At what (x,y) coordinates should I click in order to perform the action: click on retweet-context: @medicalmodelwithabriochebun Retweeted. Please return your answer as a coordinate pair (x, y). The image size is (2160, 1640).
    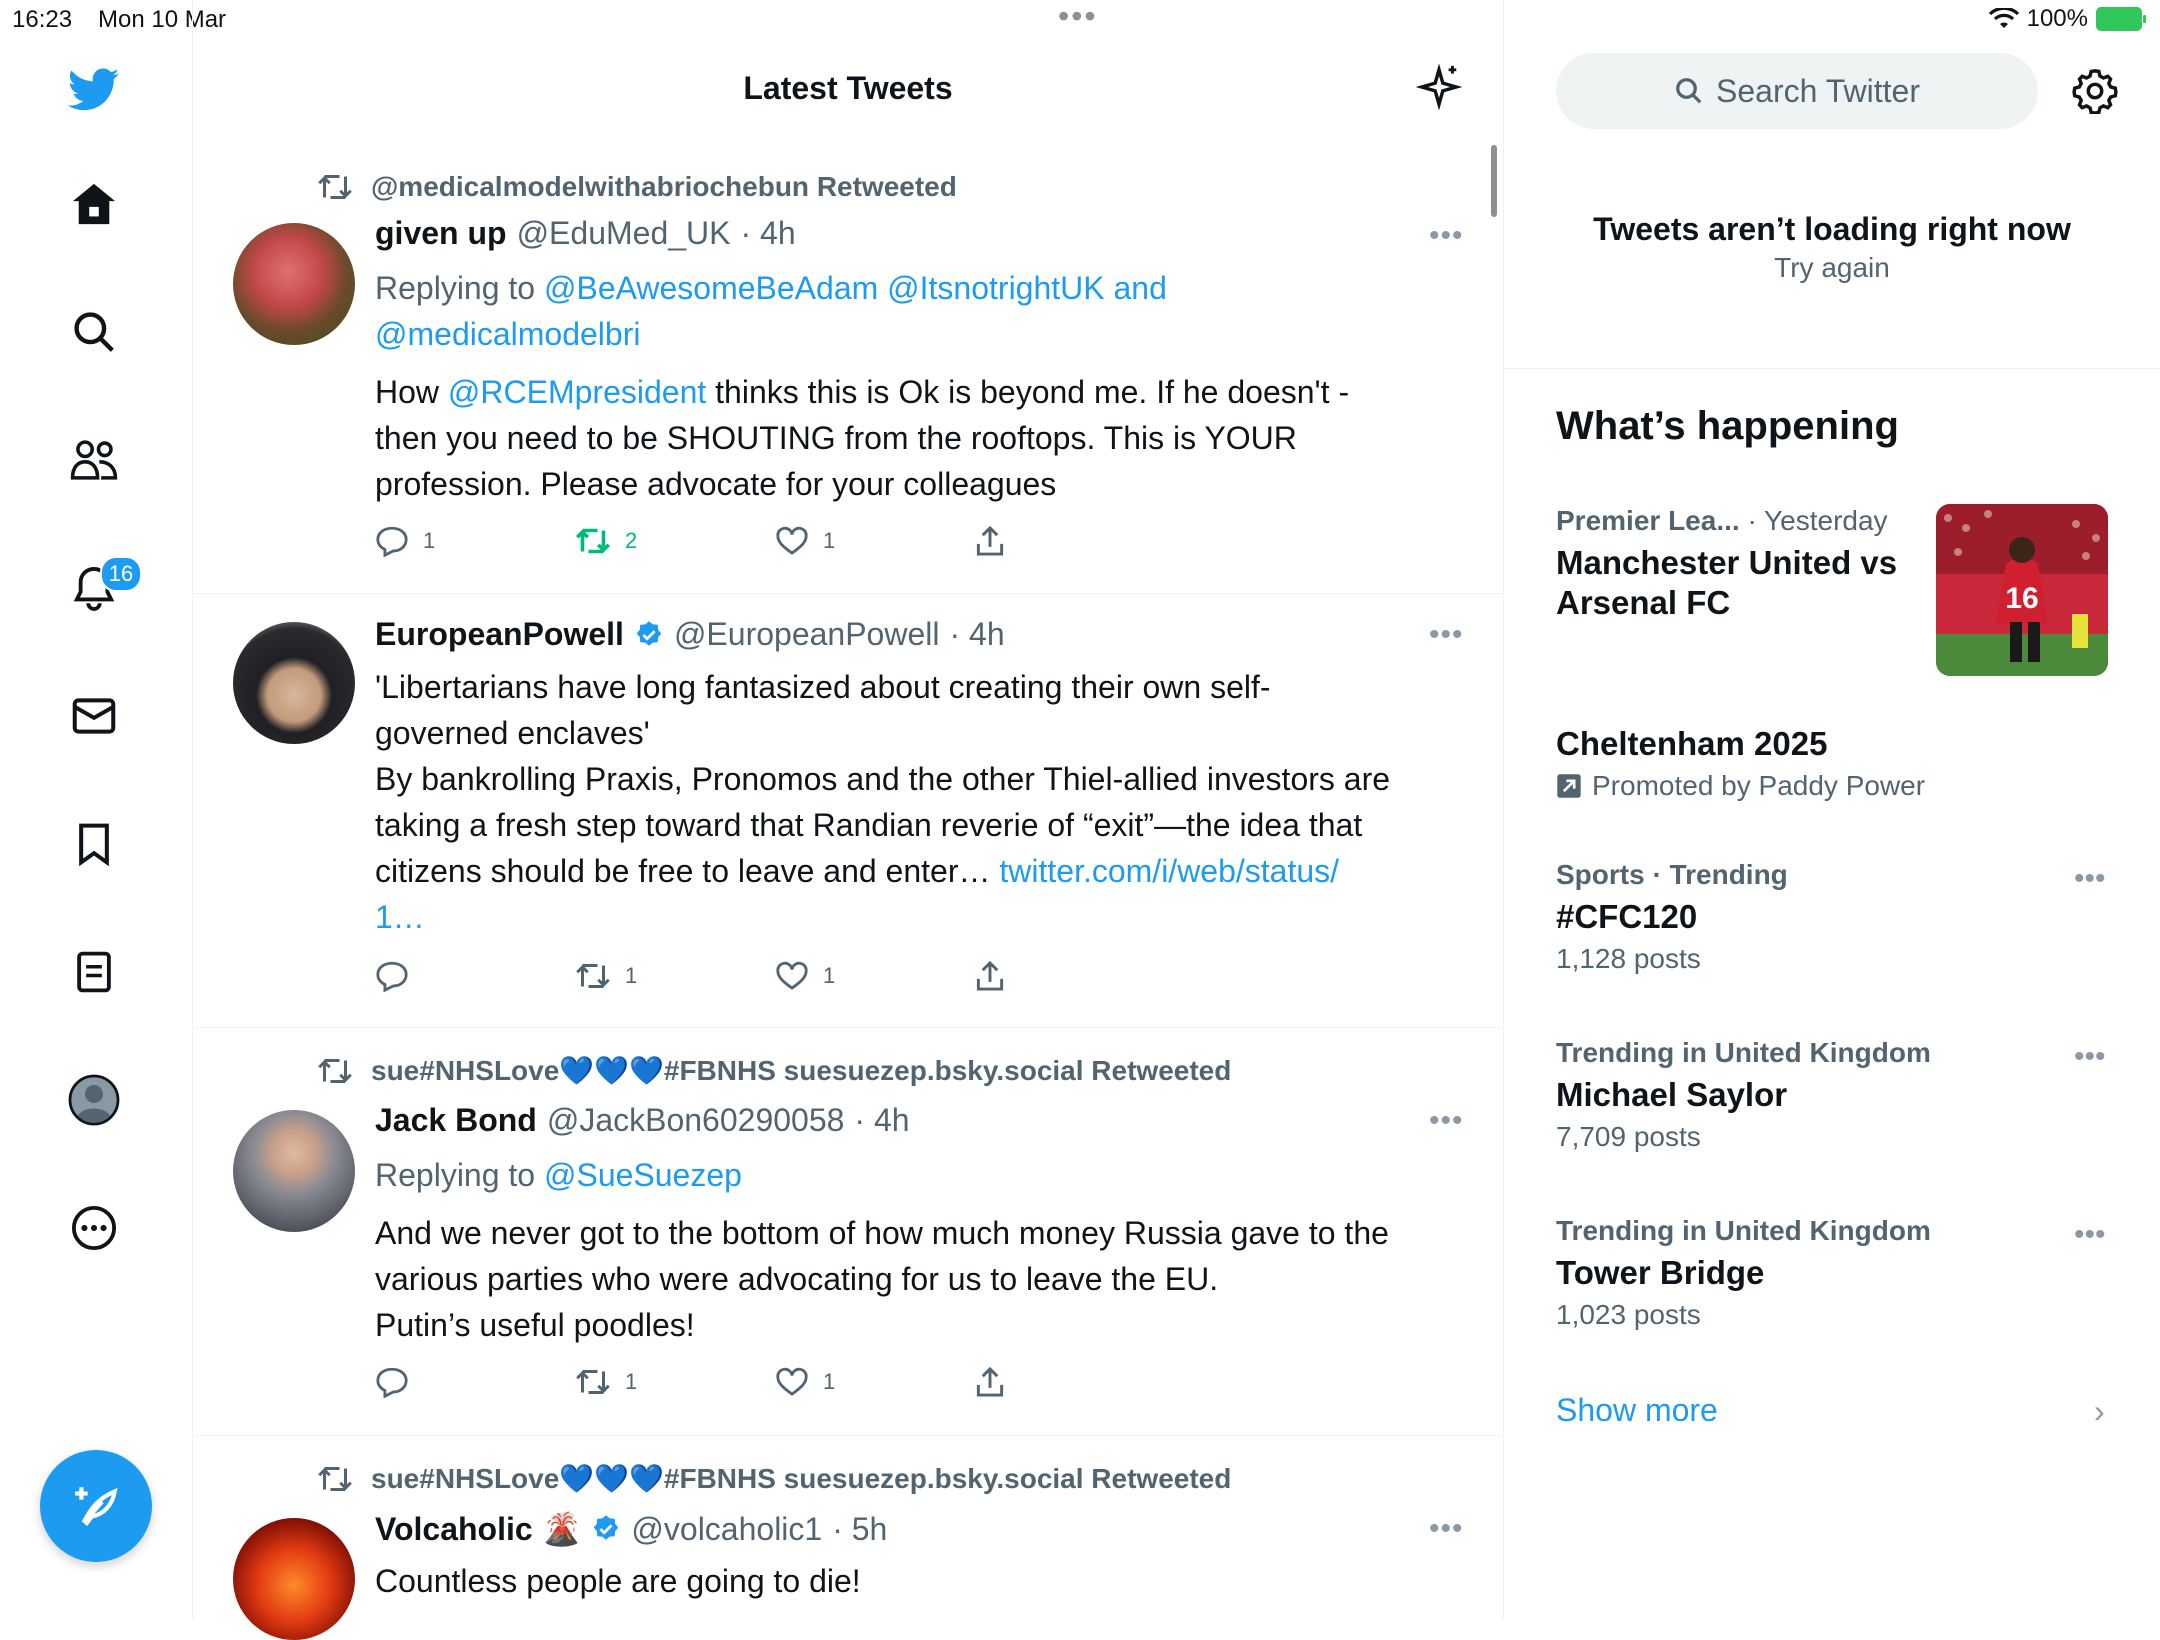
    Looking at the image, I should click on (637, 187).